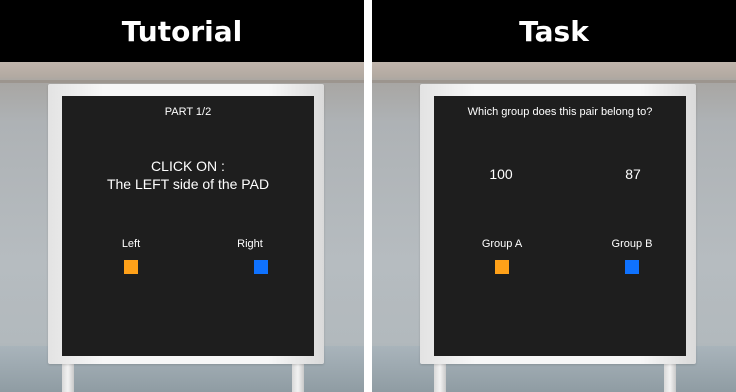 The width and height of the screenshot is (736, 392). What do you see at coordinates (502, 267) in the screenshot?
I see `group-a-button` at bounding box center [502, 267].